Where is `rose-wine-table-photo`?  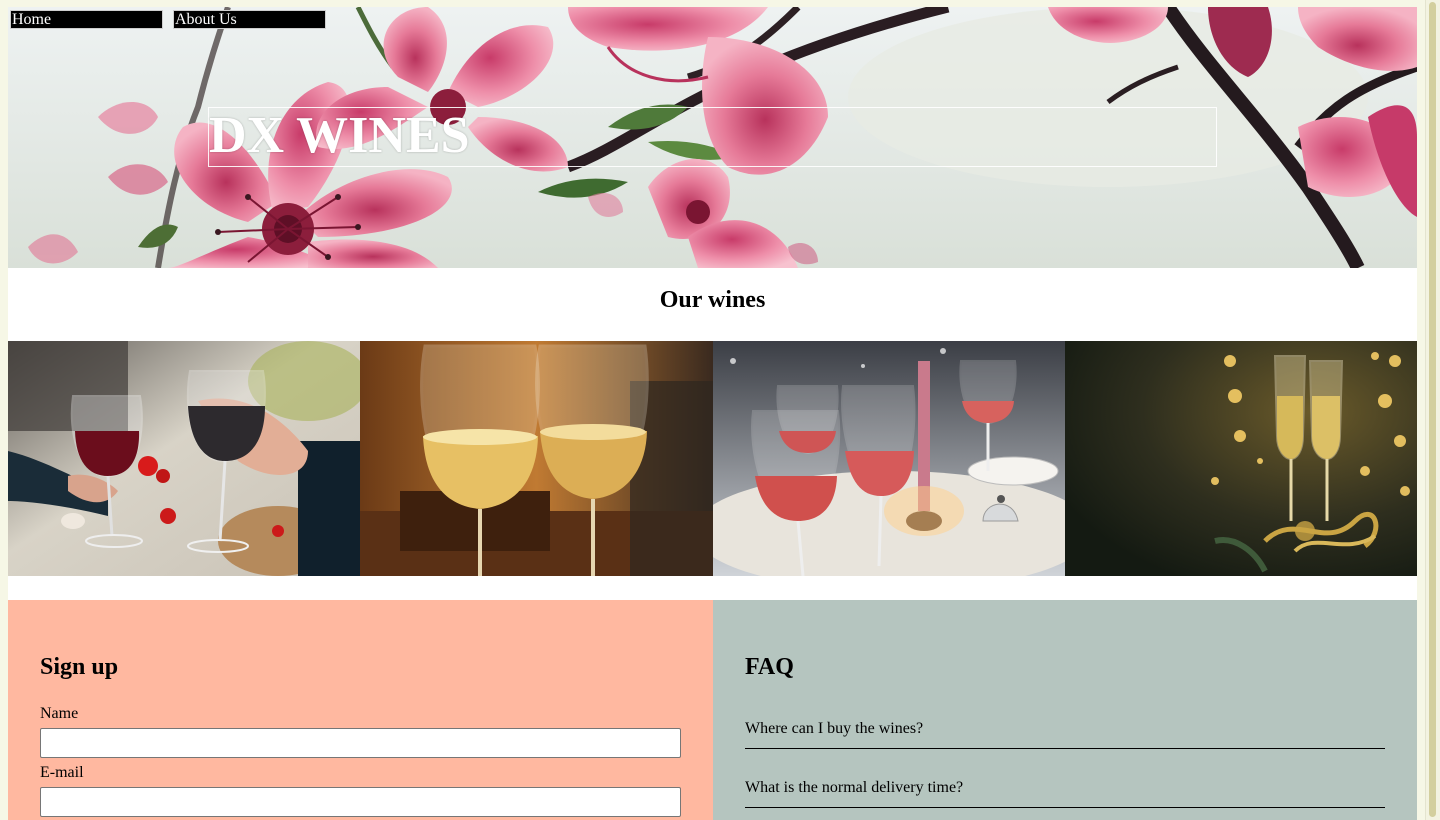
rose-wine-table-photo is located at coordinates (888, 458).